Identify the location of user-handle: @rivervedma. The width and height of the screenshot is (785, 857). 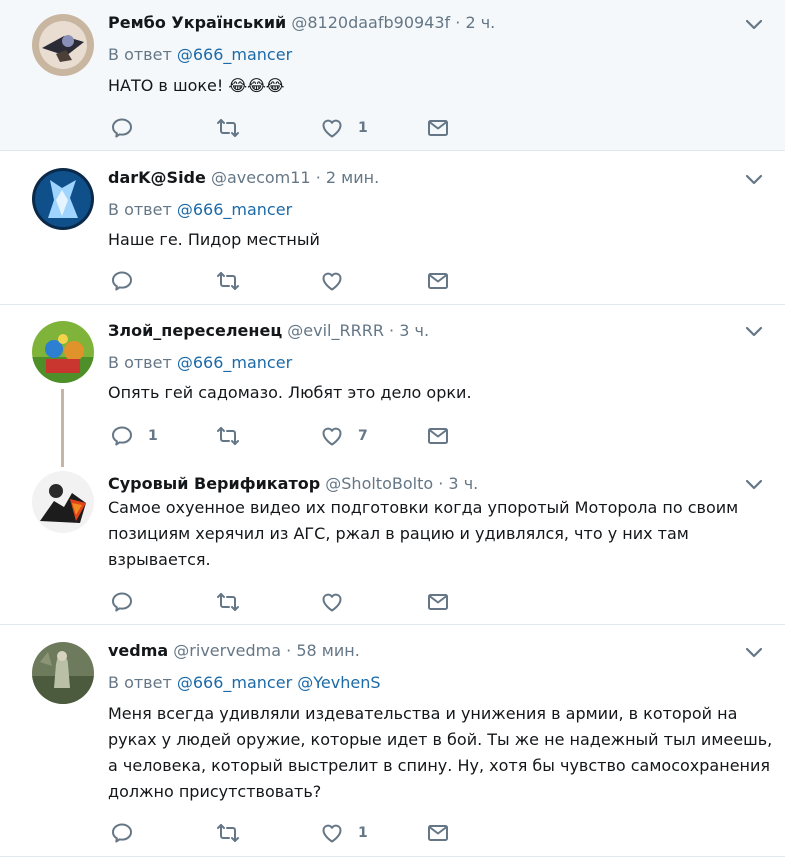
(227, 650).